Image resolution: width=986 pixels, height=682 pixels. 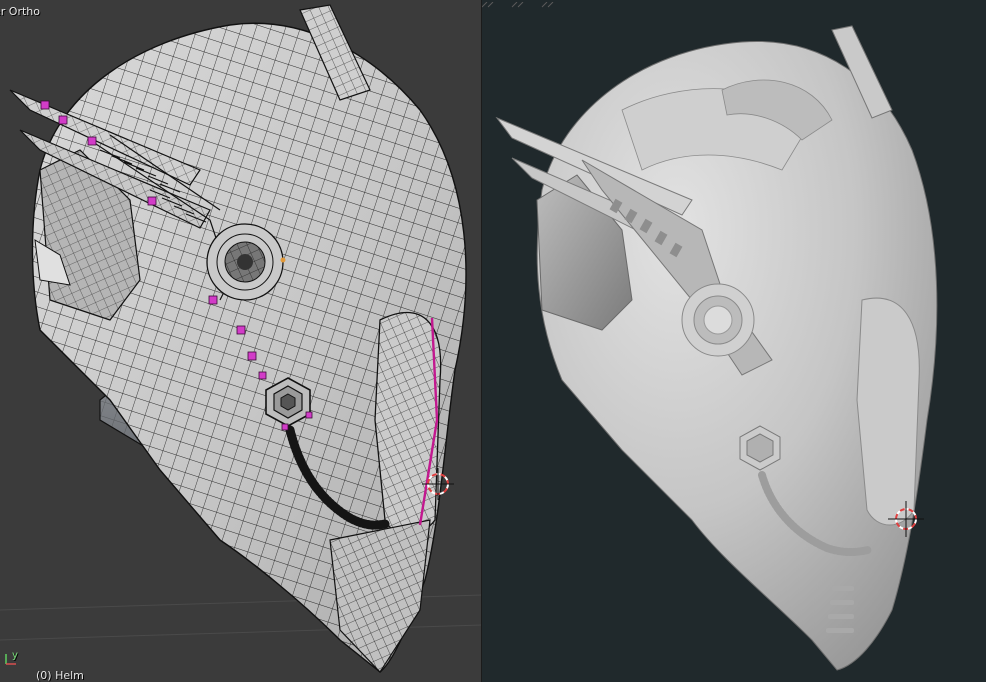 I want to click on resize-handle-icon, so click(x=519, y=5).